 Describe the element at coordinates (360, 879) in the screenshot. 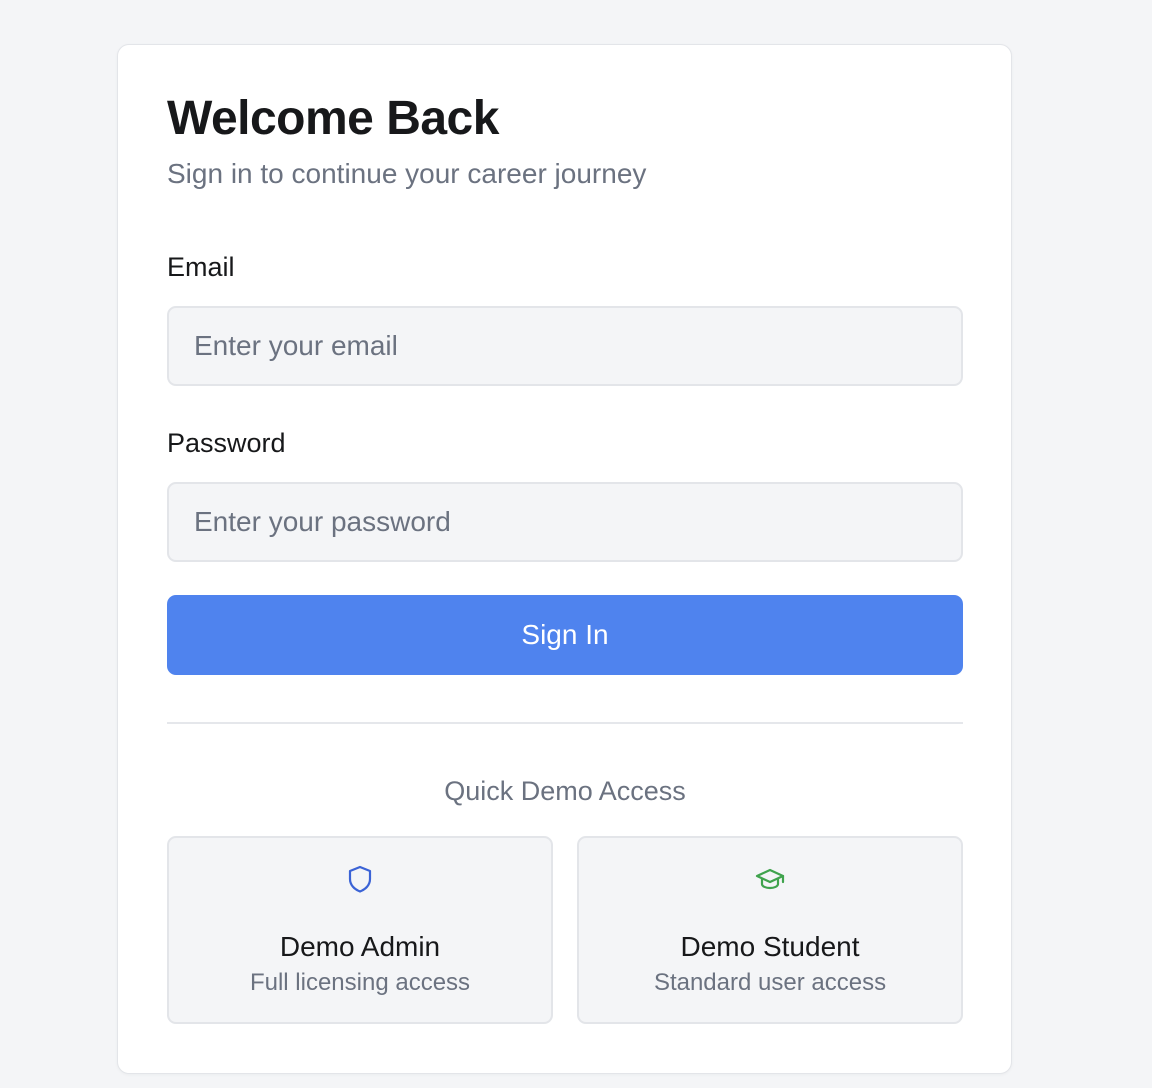

I see `shield-icon` at that location.